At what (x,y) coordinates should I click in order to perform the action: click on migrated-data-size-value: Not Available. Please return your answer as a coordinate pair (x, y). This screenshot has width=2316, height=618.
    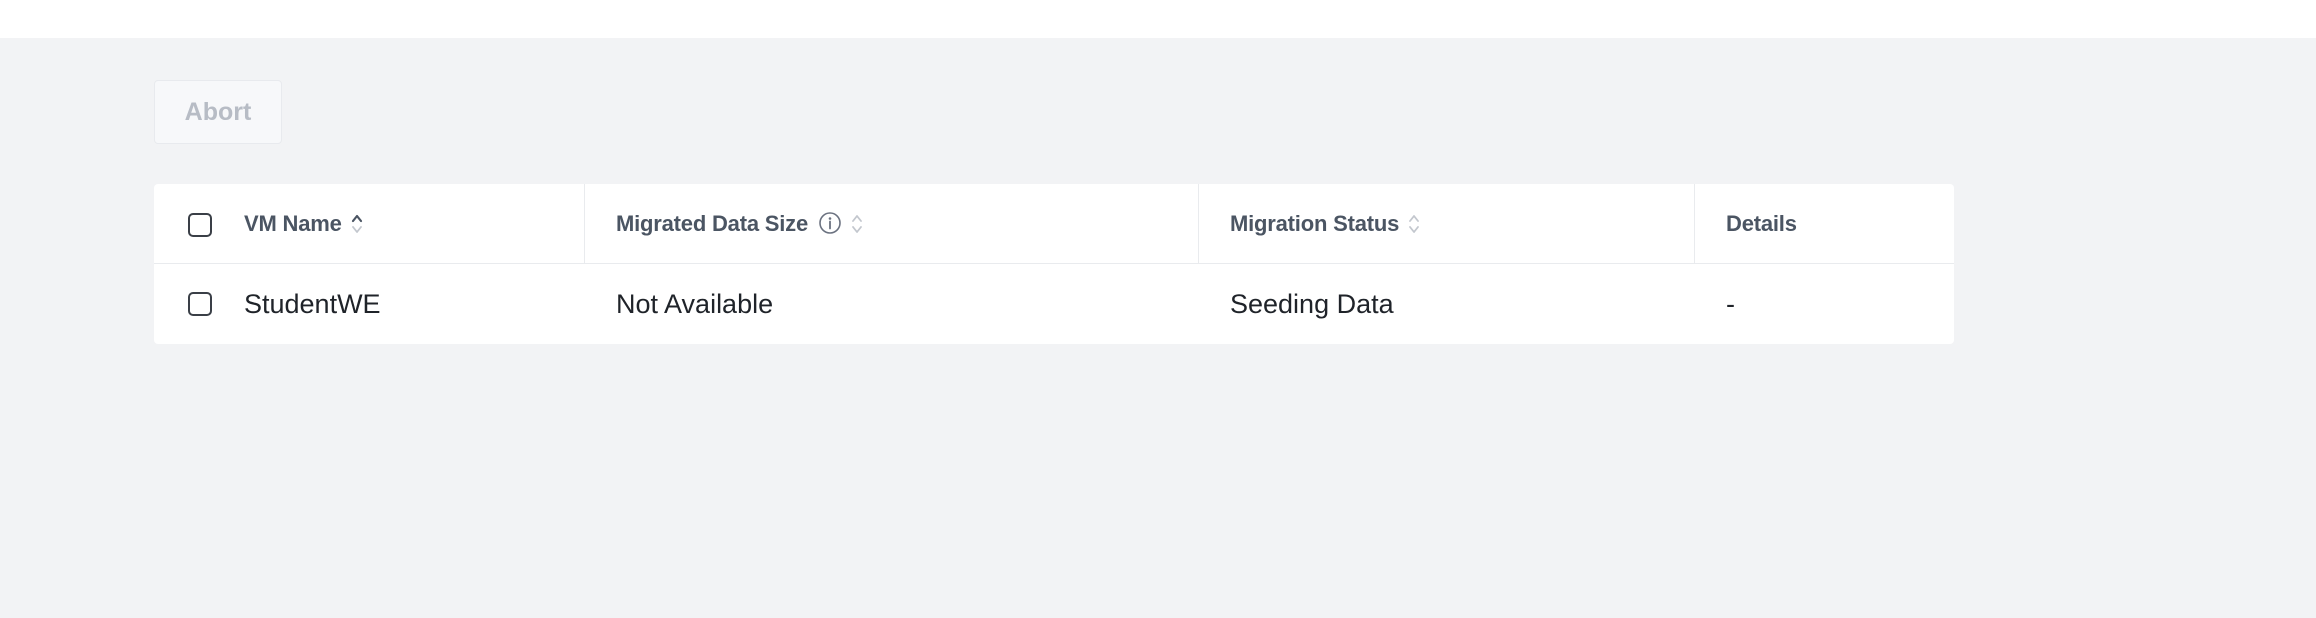
    Looking at the image, I should click on (695, 303).